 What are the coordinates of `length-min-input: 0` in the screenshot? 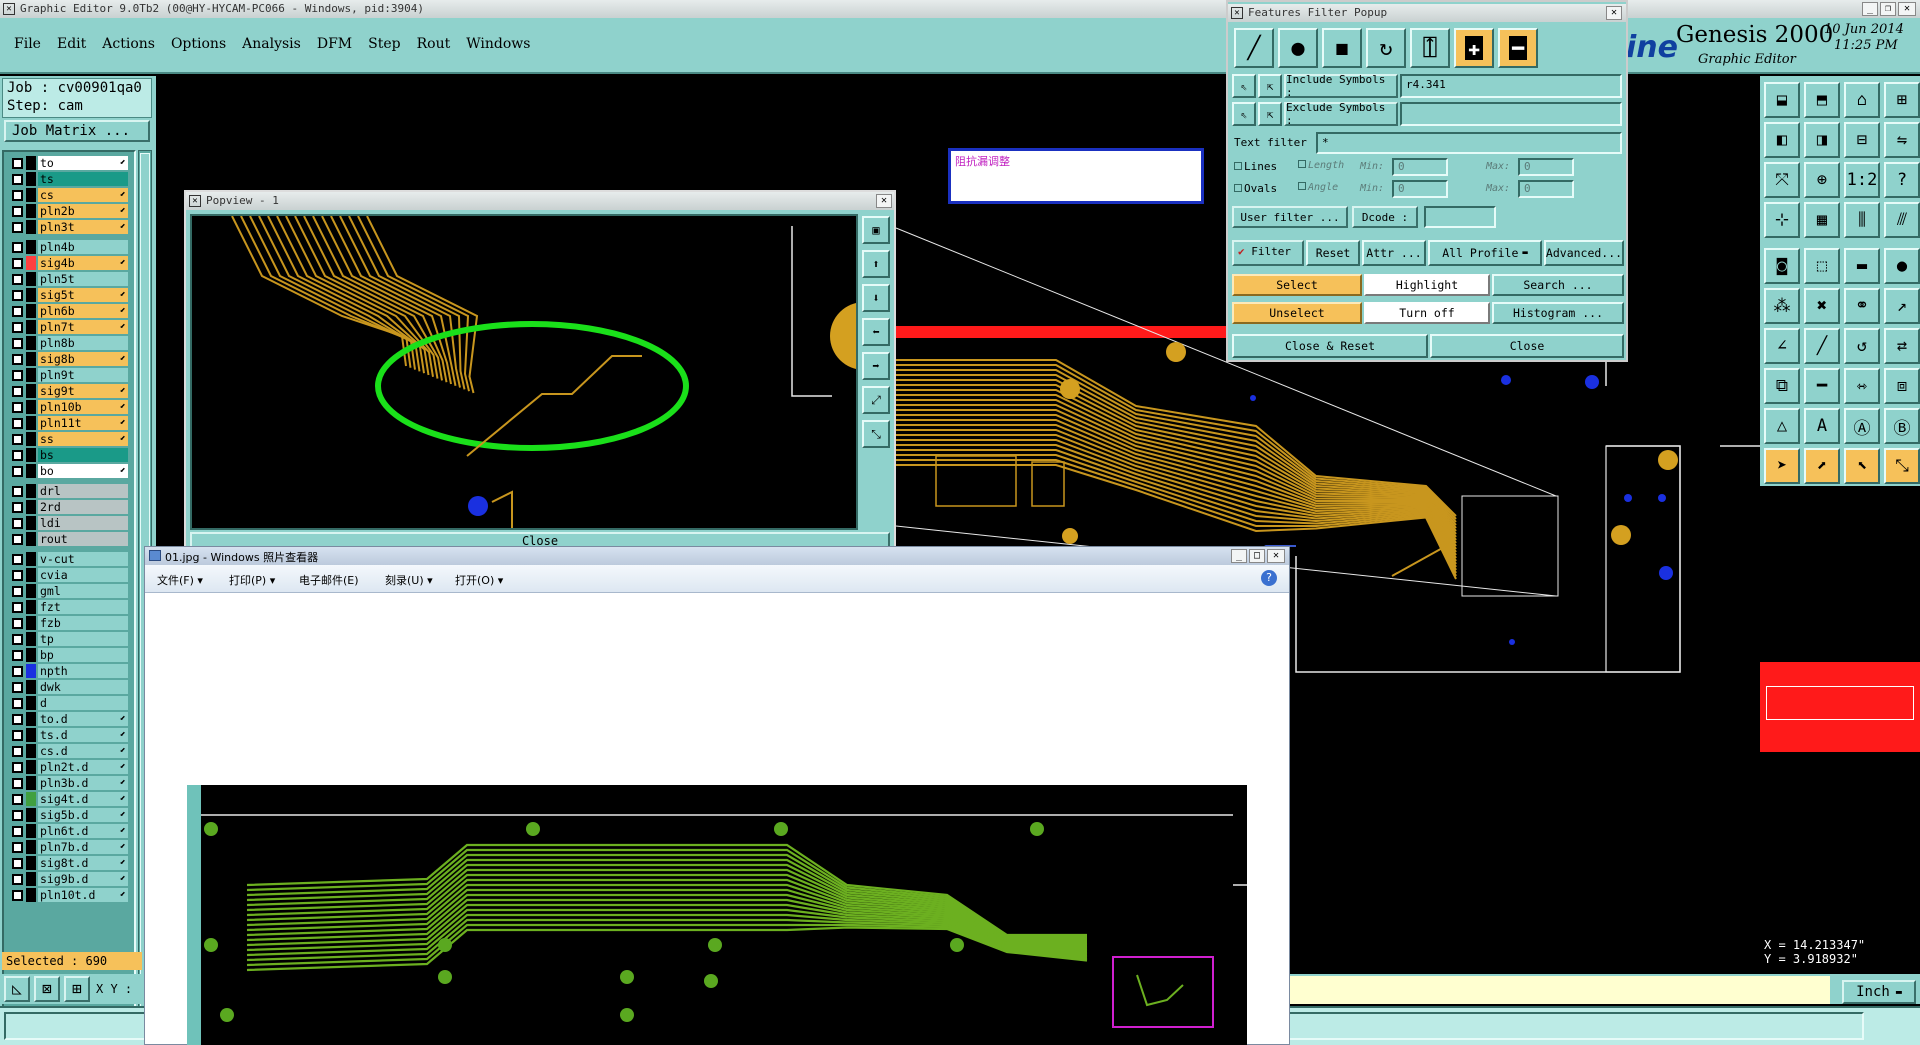 It's located at (1420, 167).